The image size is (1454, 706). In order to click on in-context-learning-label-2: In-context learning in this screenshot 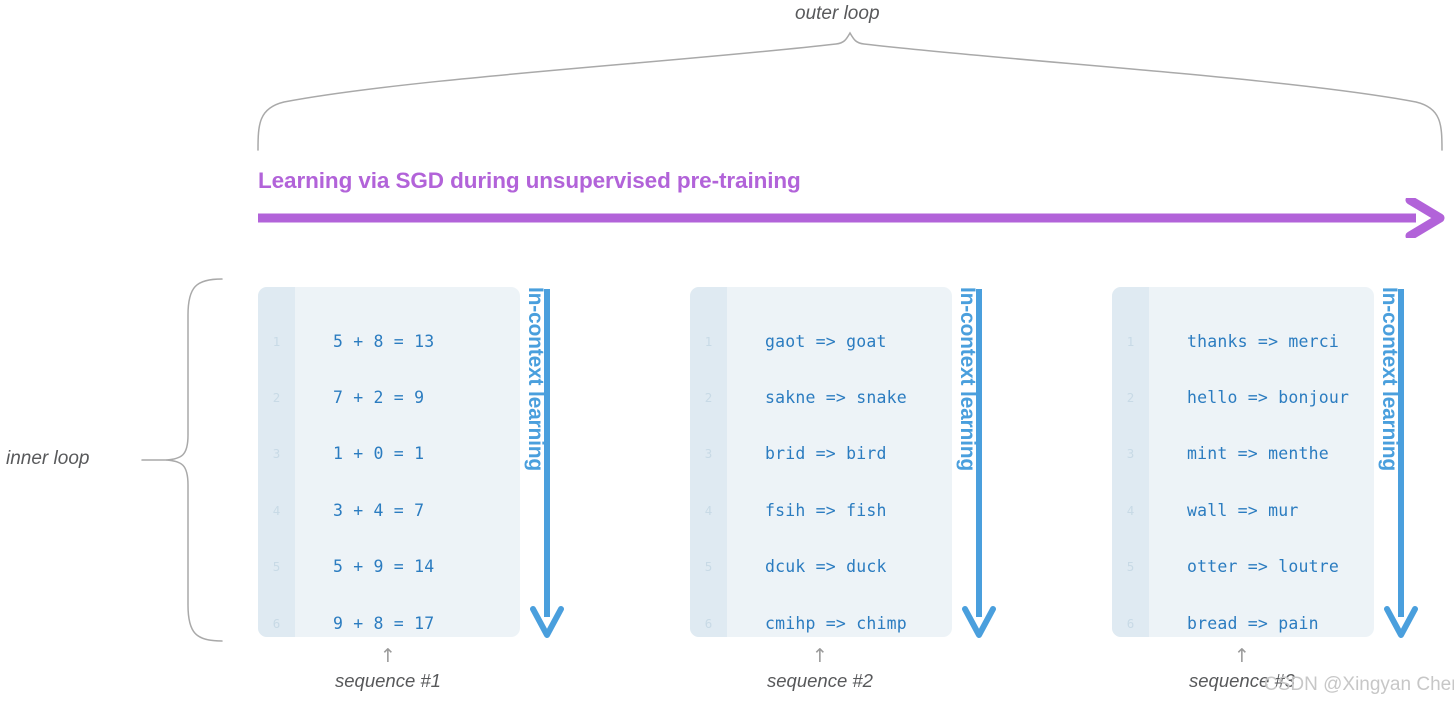, I will do `click(967, 379)`.